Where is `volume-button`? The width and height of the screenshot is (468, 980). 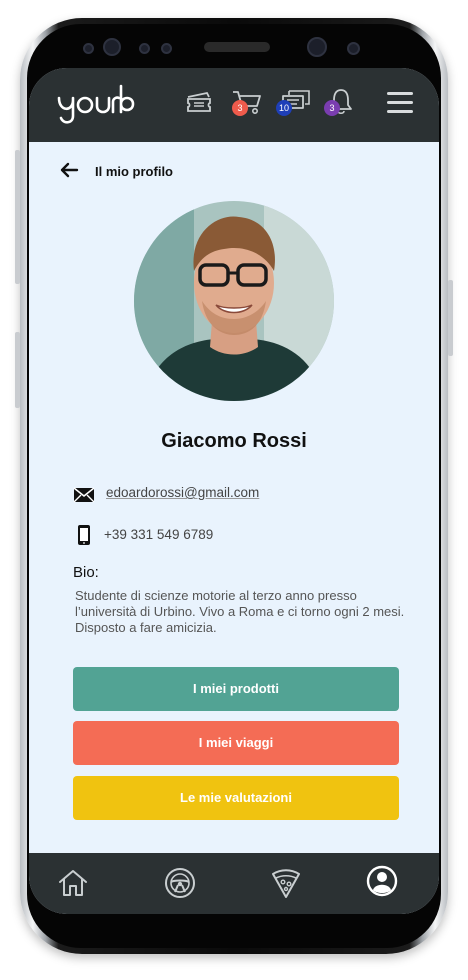 volume-button is located at coordinates (17, 370).